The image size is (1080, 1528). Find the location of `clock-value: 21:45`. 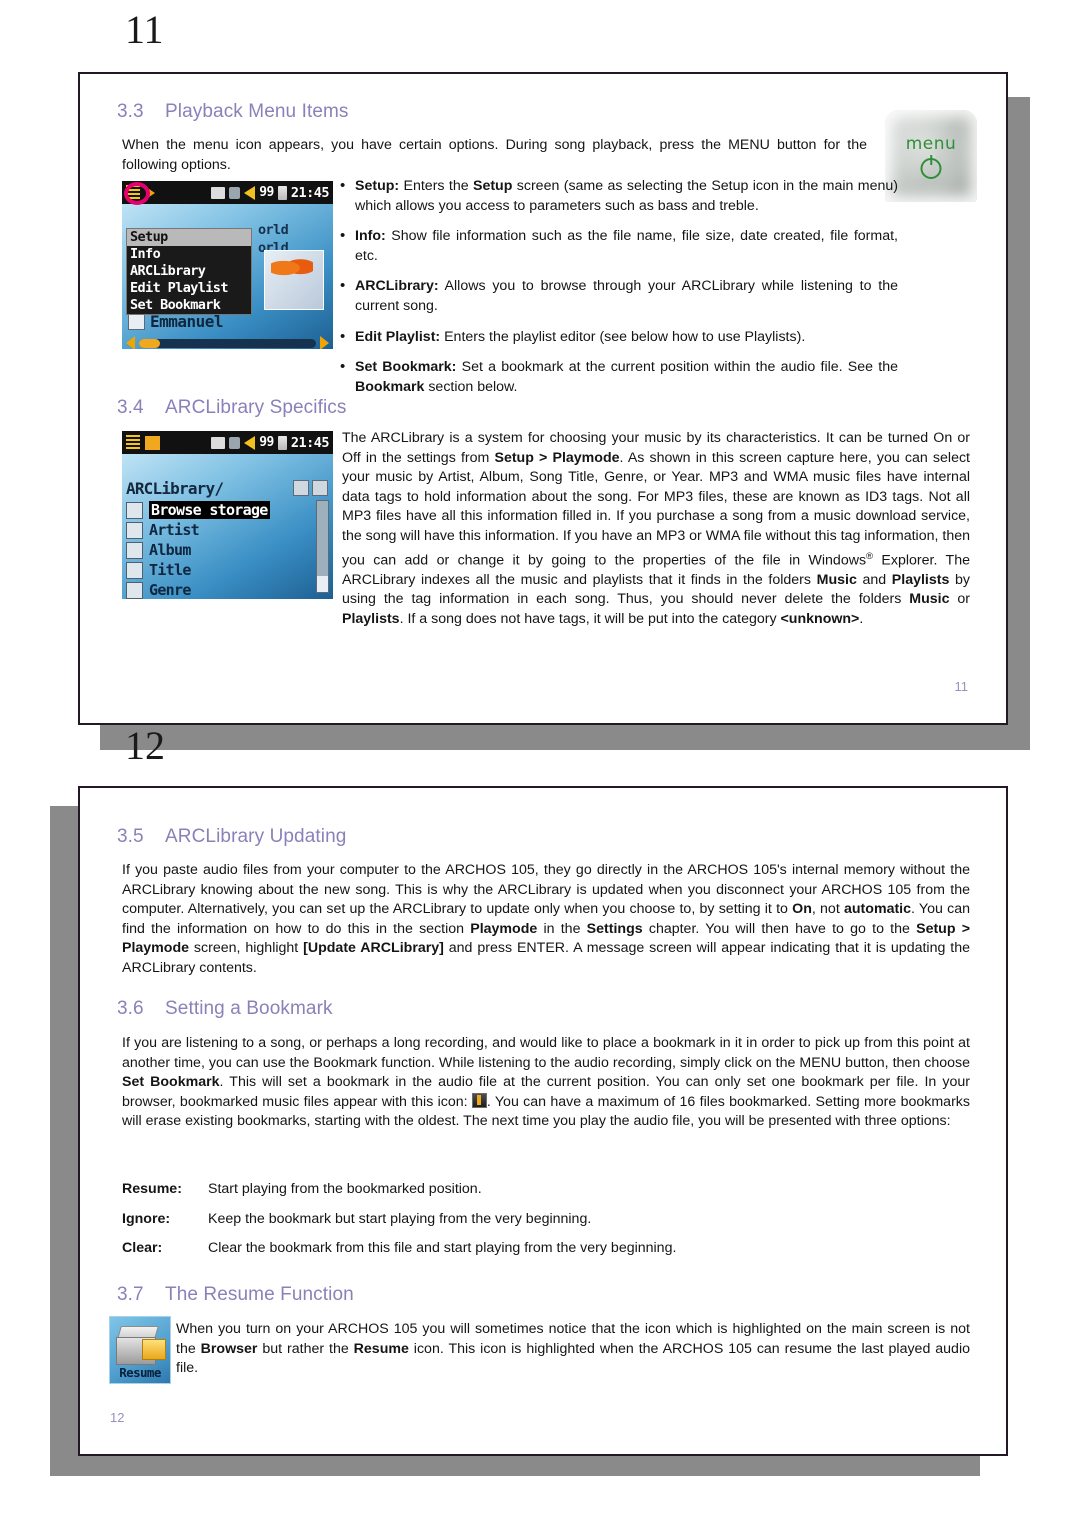

clock-value: 21:45 is located at coordinates (310, 192).